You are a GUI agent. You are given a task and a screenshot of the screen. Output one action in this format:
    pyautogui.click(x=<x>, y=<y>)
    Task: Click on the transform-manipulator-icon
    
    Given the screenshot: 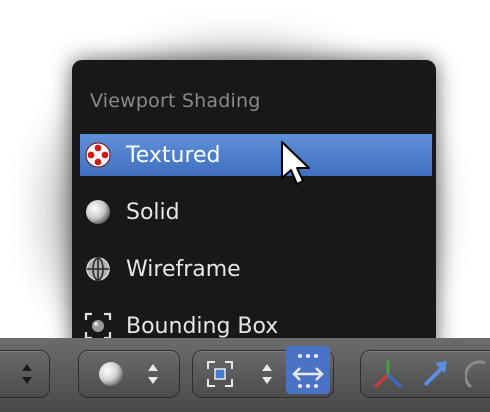 What is the action you would take?
    pyautogui.click(x=388, y=374)
    